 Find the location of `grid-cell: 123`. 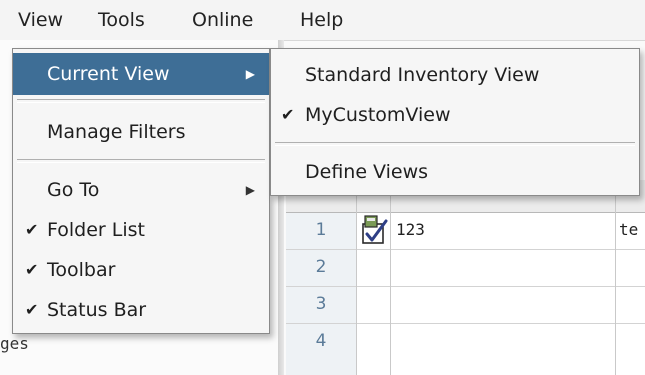

grid-cell: 123 is located at coordinates (410, 230).